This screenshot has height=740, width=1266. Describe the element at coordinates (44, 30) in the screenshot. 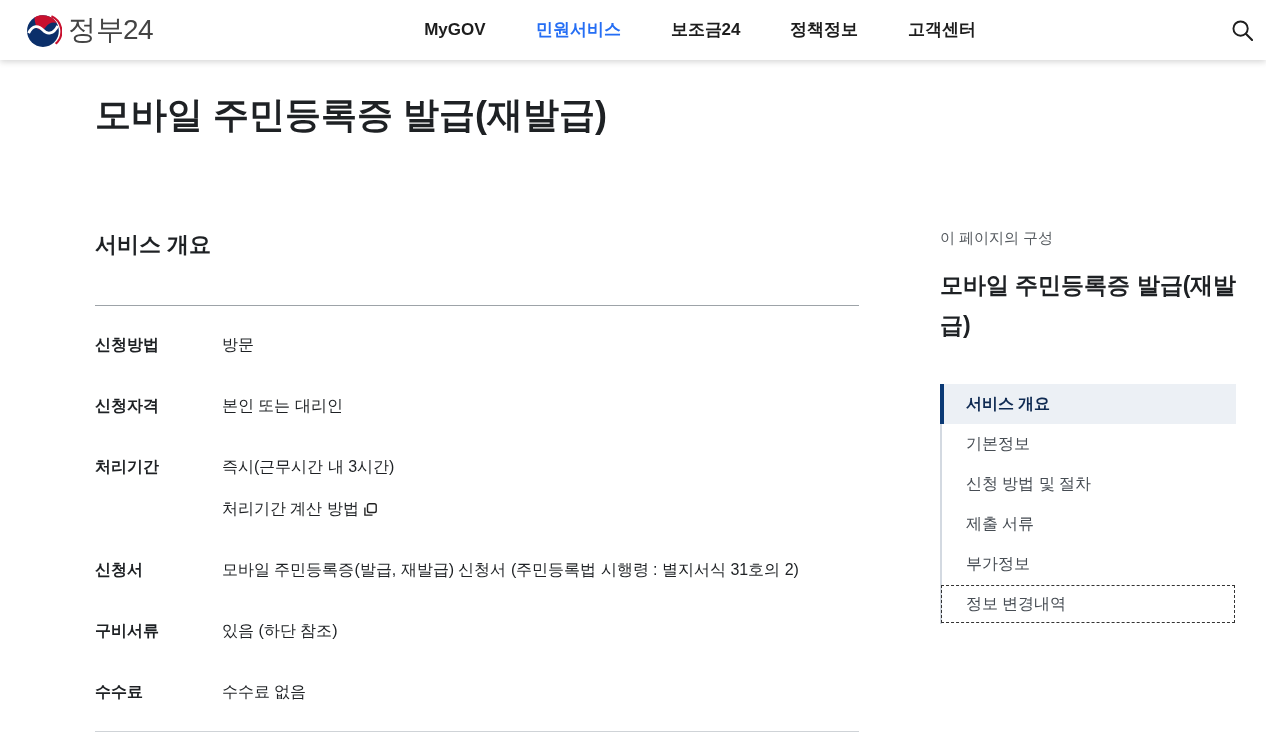

I see `emblem-icon` at that location.